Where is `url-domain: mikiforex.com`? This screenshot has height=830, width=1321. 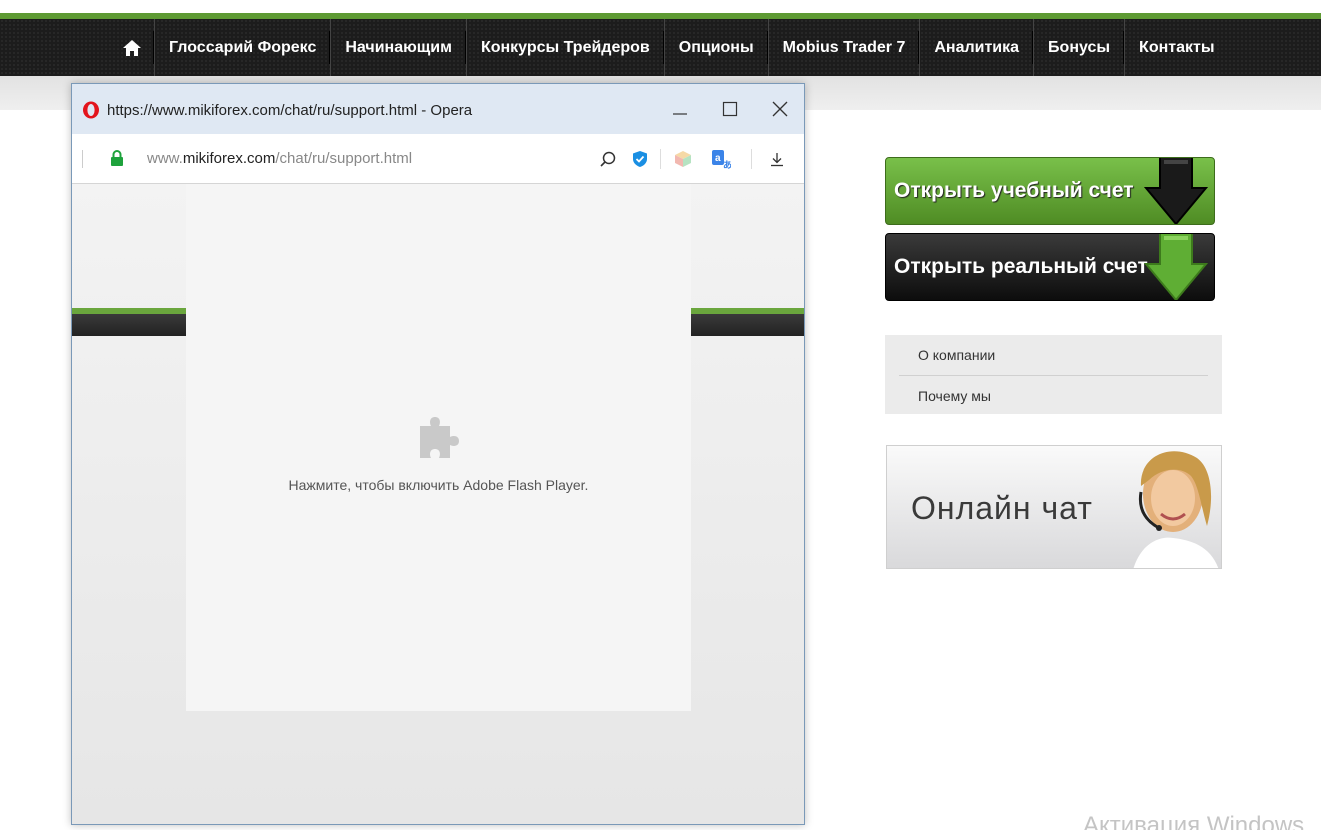 url-domain: mikiforex.com is located at coordinates (229, 158).